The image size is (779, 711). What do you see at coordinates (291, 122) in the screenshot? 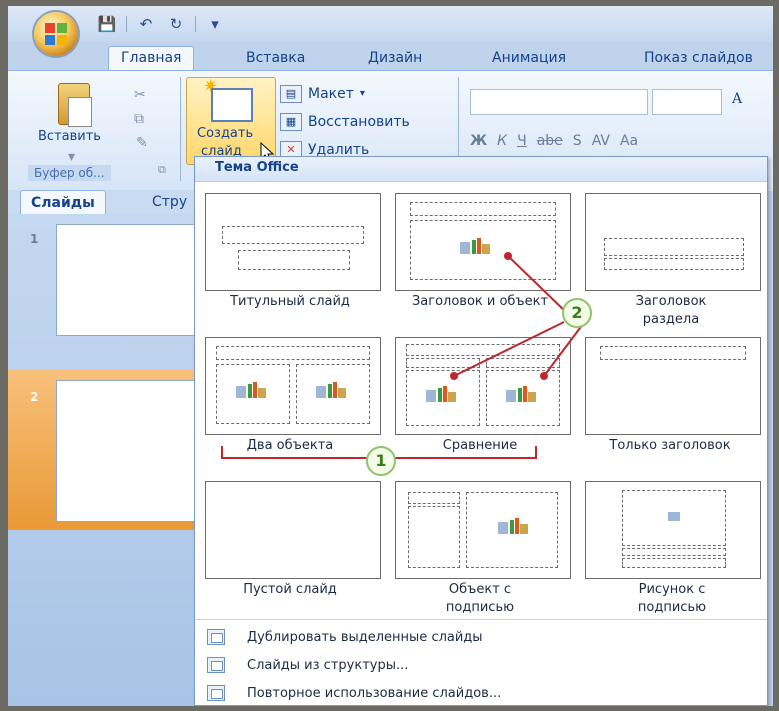
I see `reset-icon: ▦` at bounding box center [291, 122].